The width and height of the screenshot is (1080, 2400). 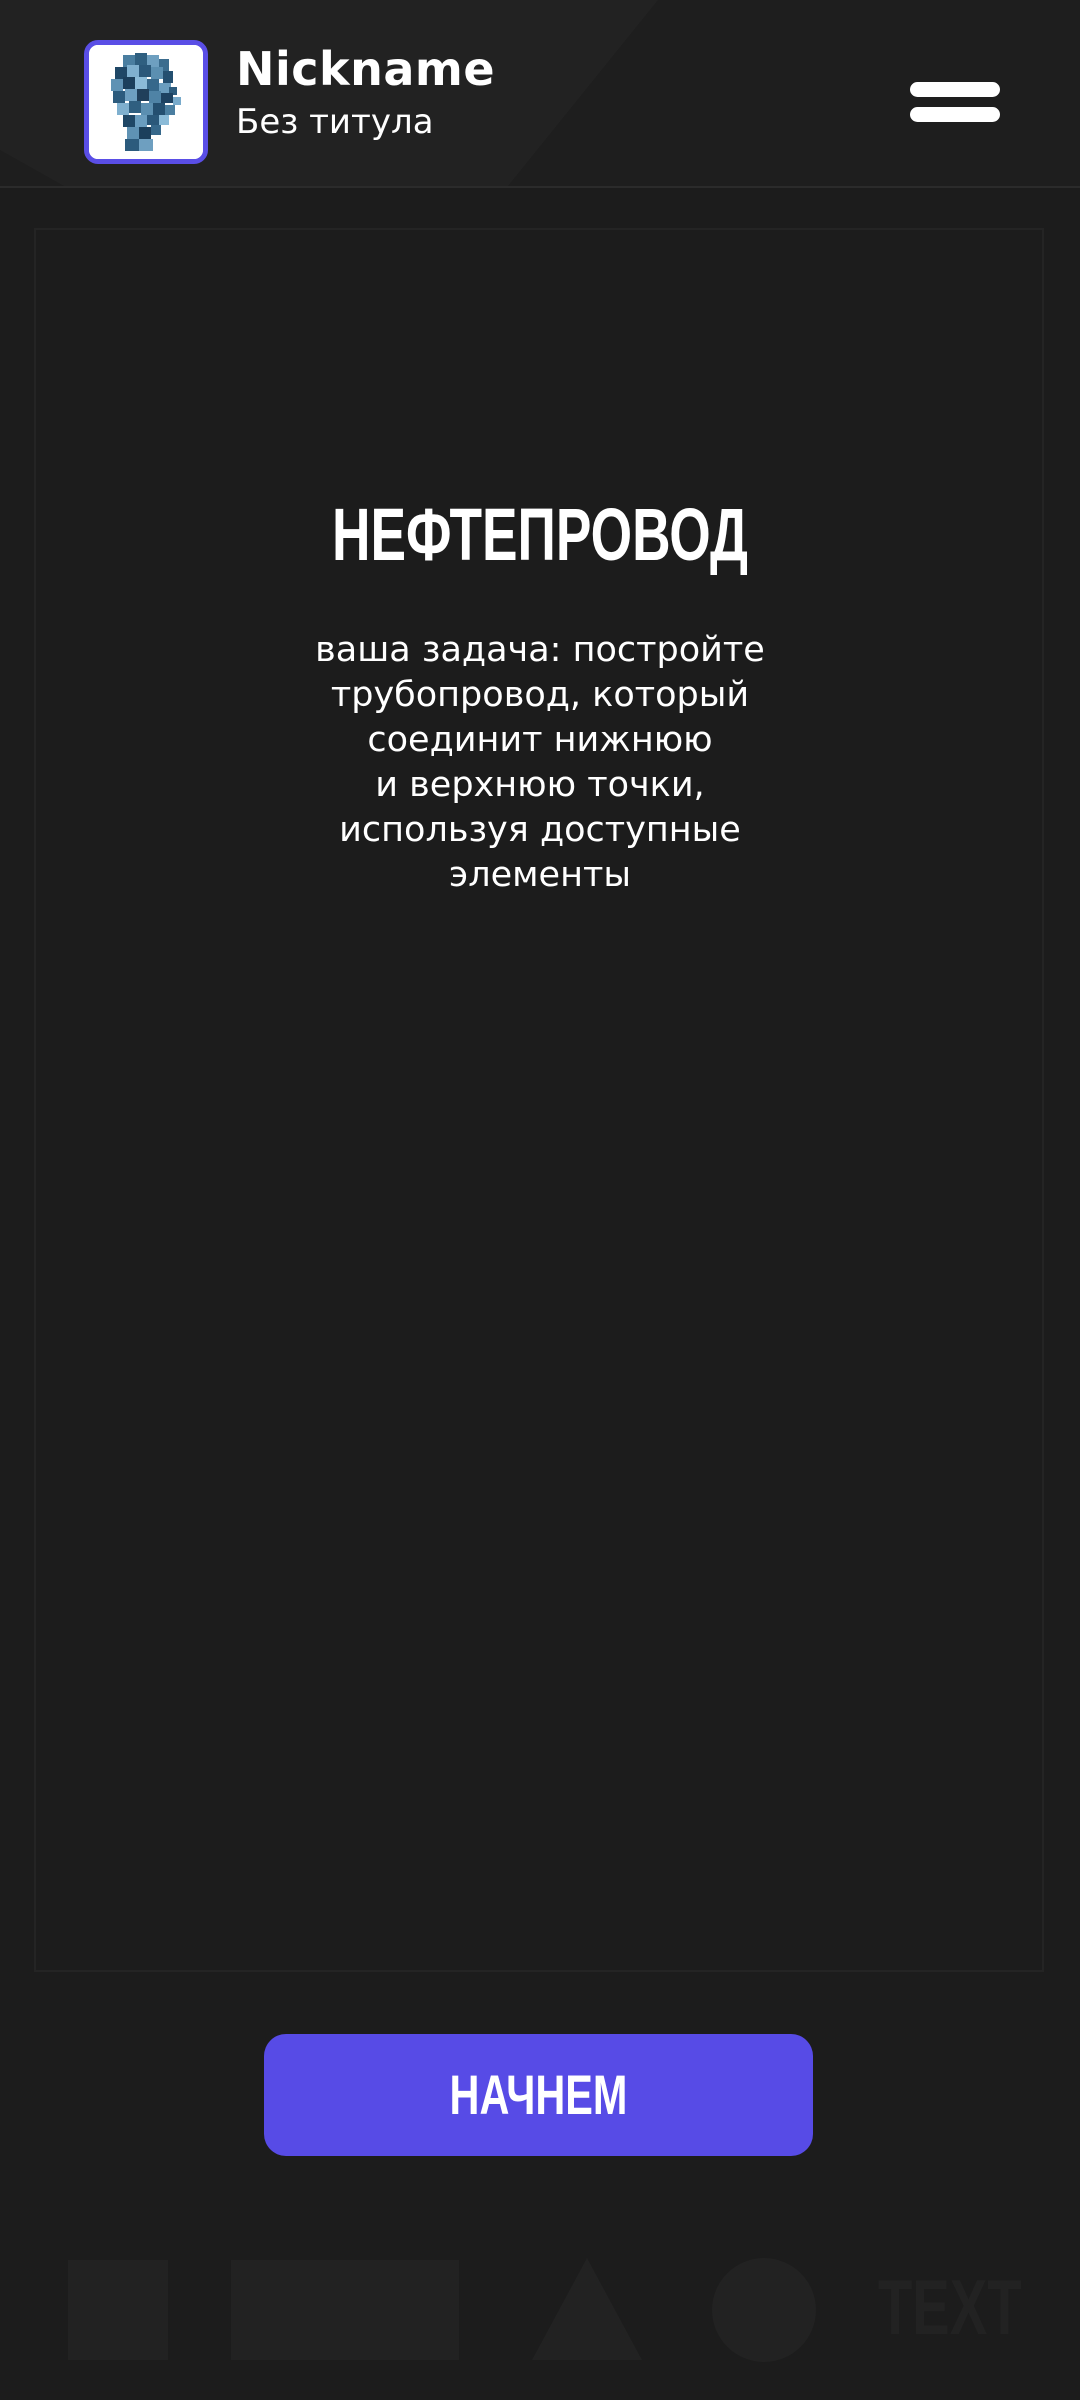 I want to click on pixel-head-avatar-icon, so click(x=146, y=102).